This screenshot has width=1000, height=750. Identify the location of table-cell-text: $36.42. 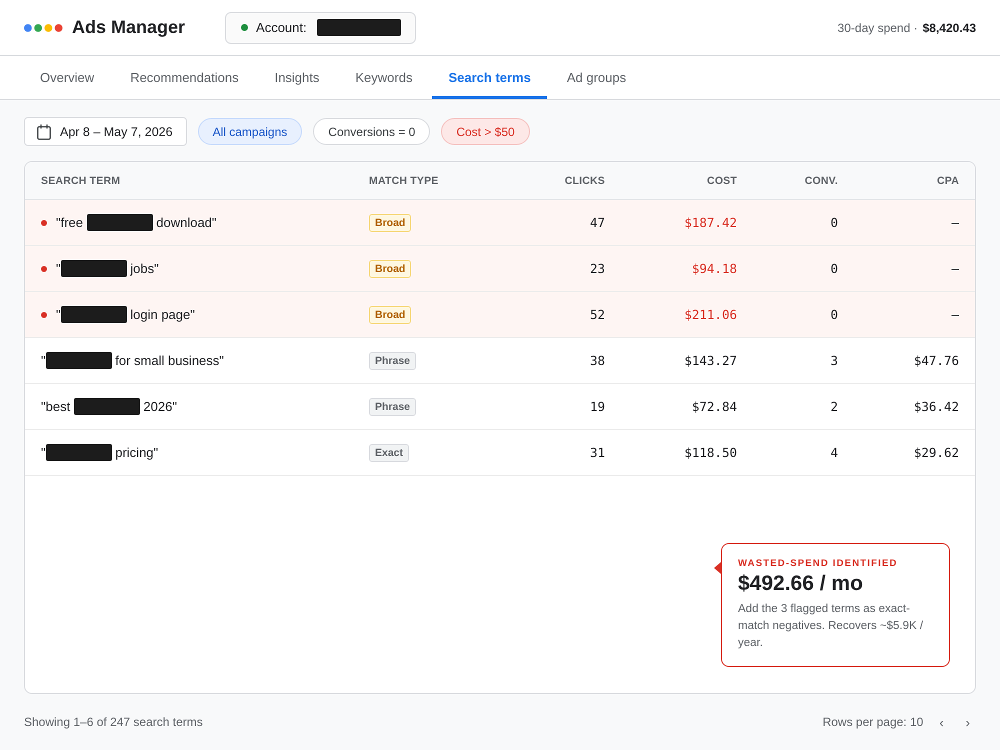
(936, 406).